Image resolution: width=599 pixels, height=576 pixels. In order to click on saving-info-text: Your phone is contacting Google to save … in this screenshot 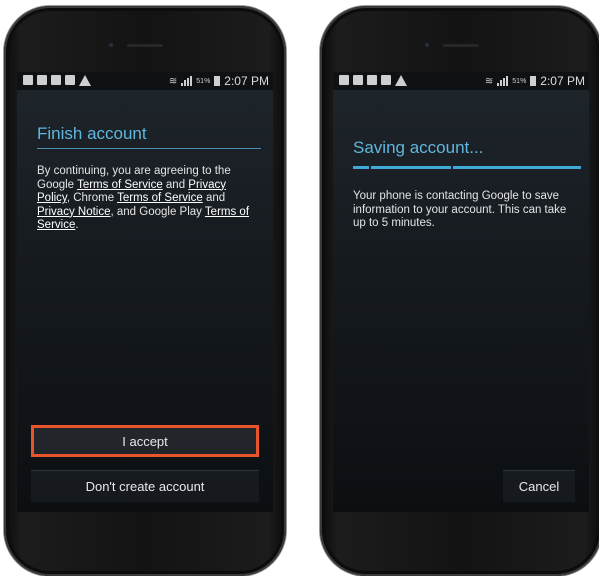, I will do `click(460, 209)`.